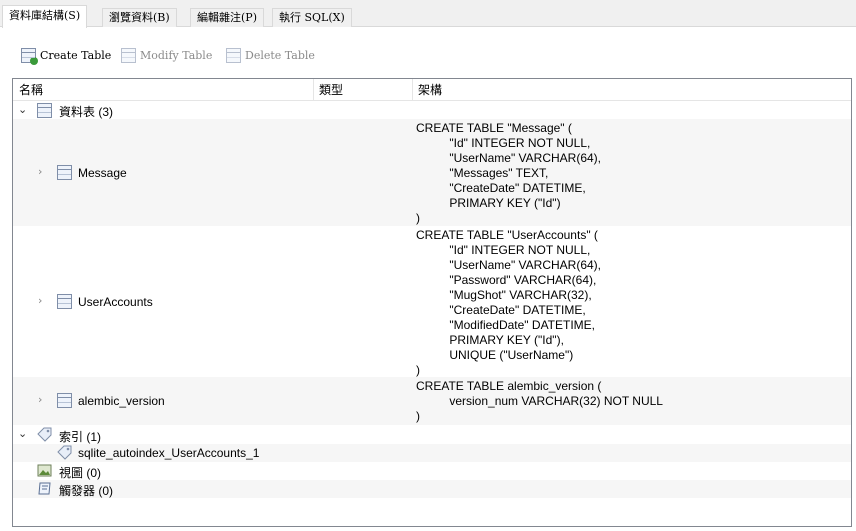 Image resolution: width=856 pixels, height=531 pixels. What do you see at coordinates (102, 173) in the screenshot?
I see `table-name: Message` at bounding box center [102, 173].